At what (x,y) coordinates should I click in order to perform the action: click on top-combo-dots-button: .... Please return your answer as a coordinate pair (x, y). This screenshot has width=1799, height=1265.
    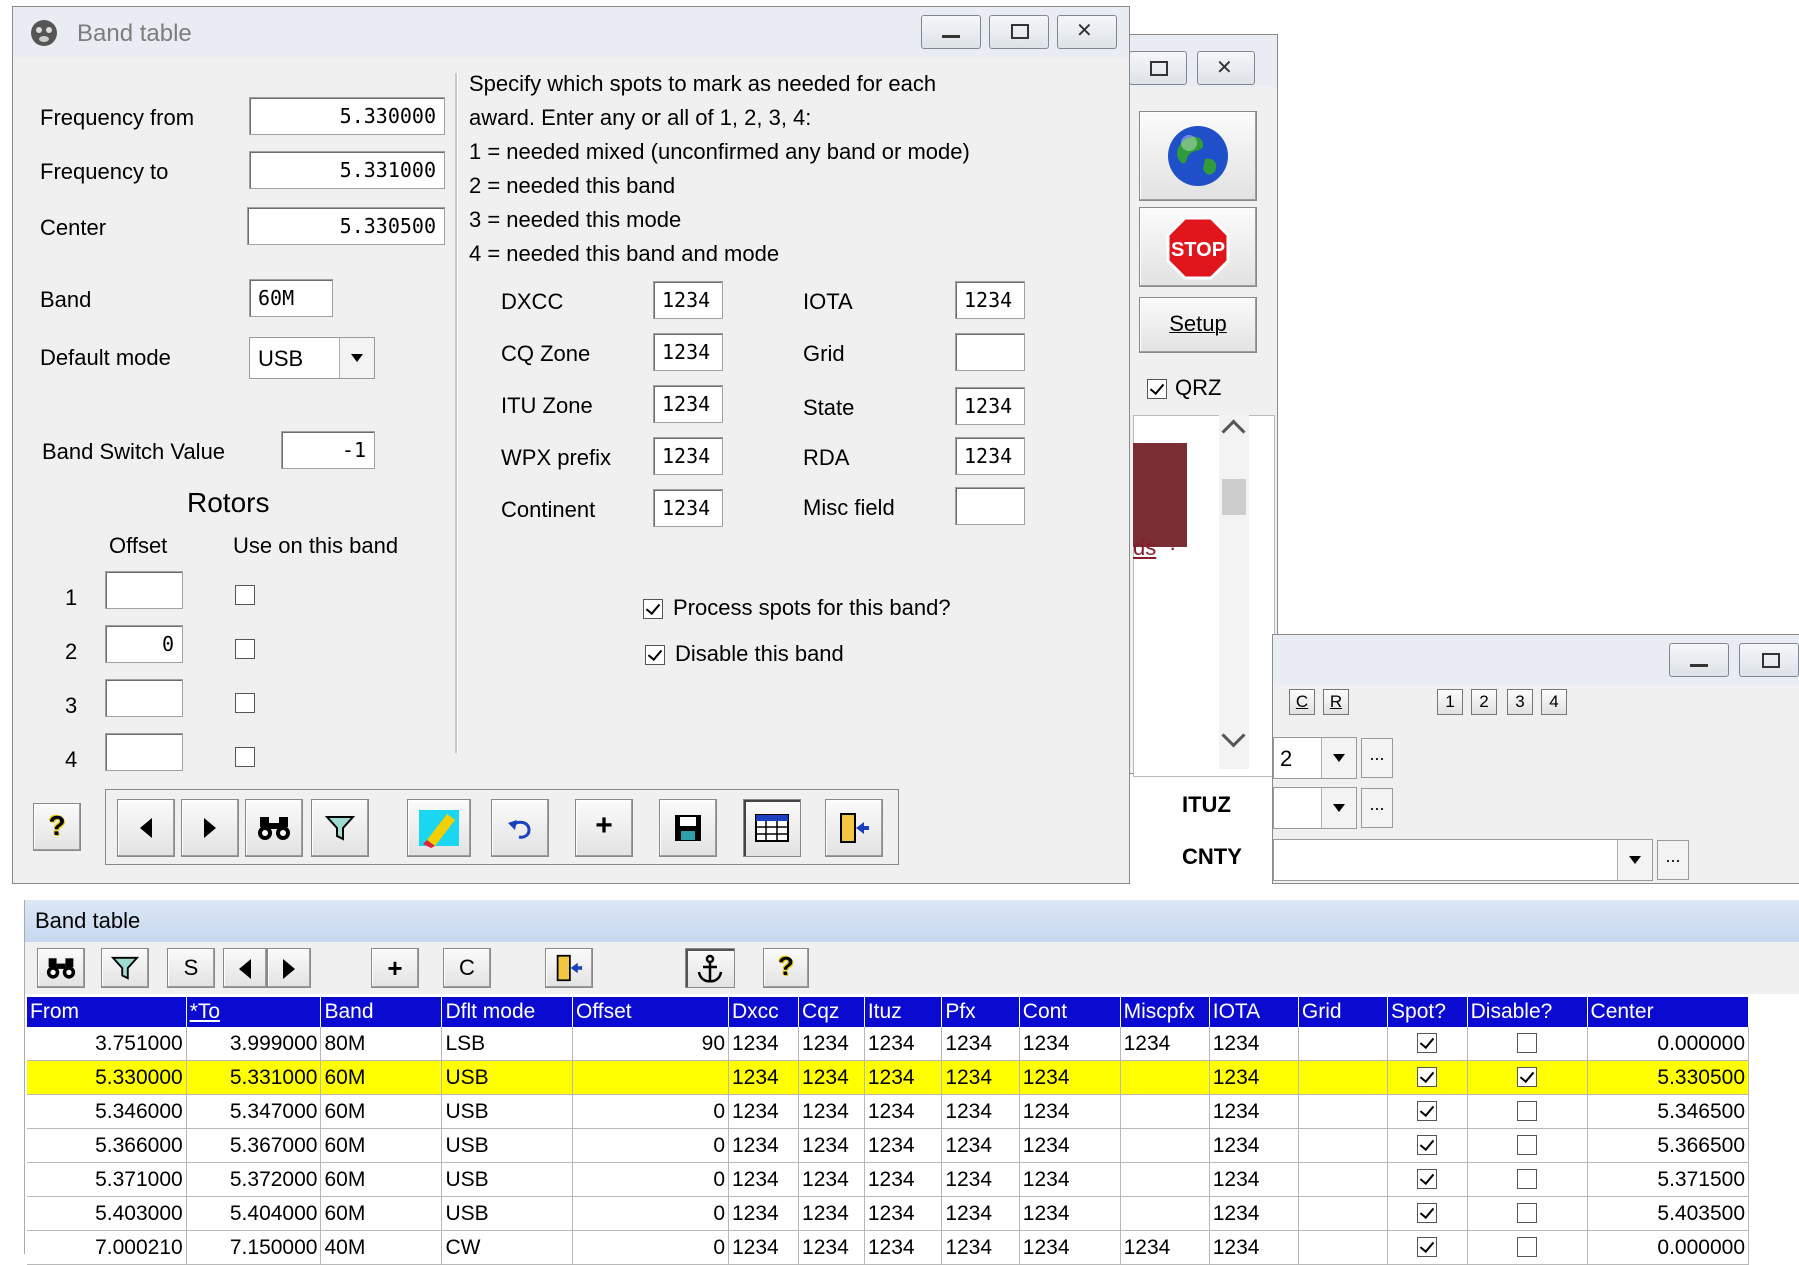
    Looking at the image, I should click on (1377, 758).